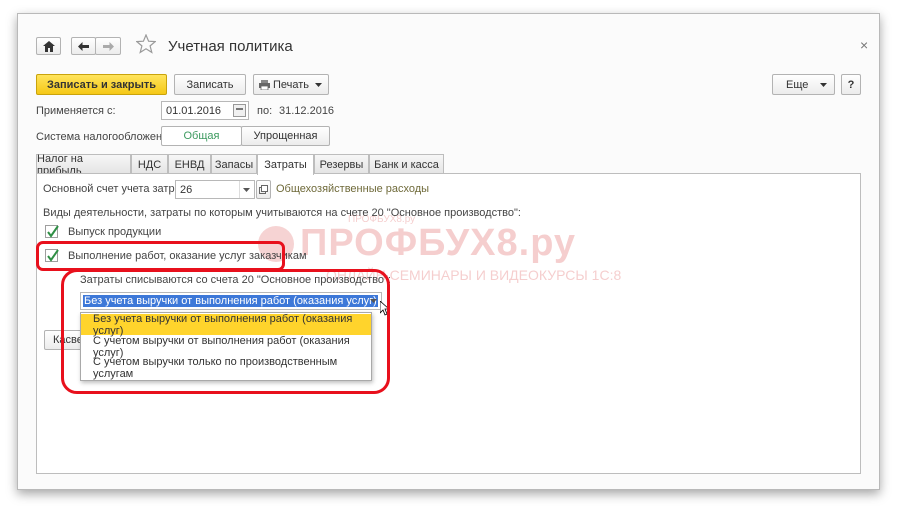  Describe the element at coordinates (352, 189) in the screenshot. I see `main-account-name: Общехозяйственные расходы` at that location.